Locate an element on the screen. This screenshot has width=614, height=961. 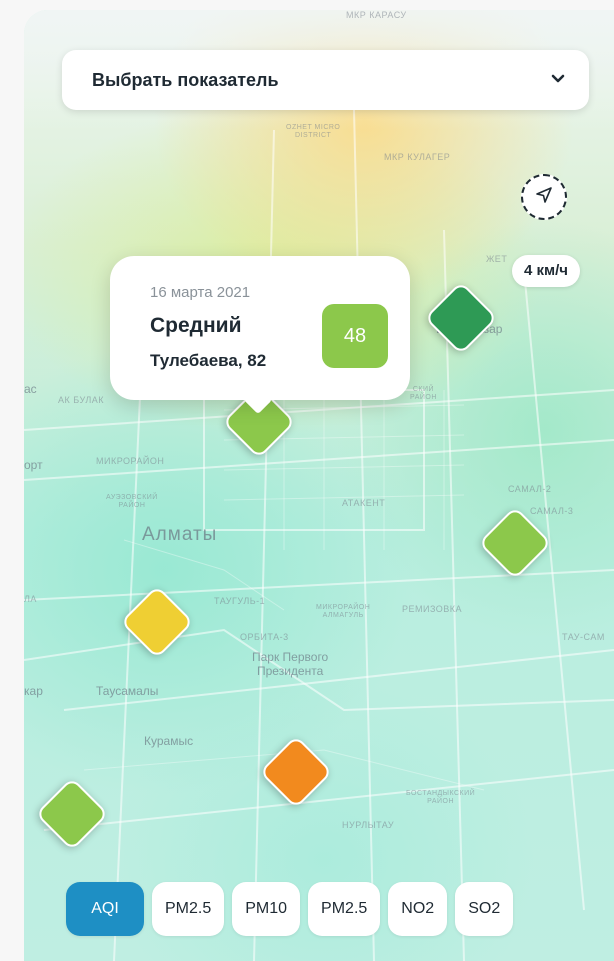
chip-pm25: PM2.5 is located at coordinates (188, 909).